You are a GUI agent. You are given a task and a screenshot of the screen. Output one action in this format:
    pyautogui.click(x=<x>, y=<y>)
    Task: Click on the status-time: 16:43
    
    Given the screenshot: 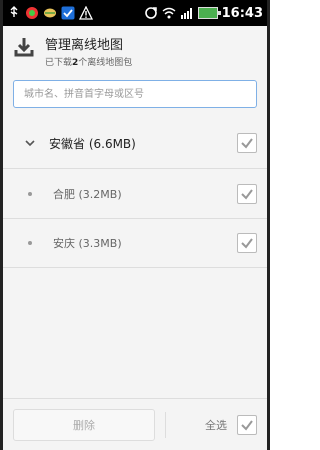 What is the action you would take?
    pyautogui.click(x=242, y=13)
    